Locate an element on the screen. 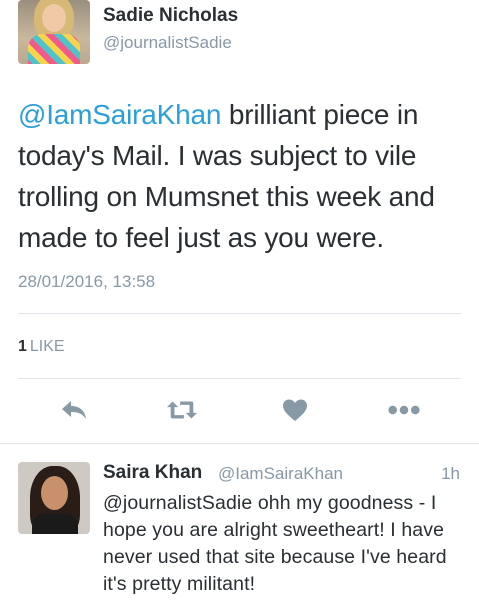 Image resolution: width=479 pixels, height=600 pixels. more-dots-icon is located at coordinates (404, 410).